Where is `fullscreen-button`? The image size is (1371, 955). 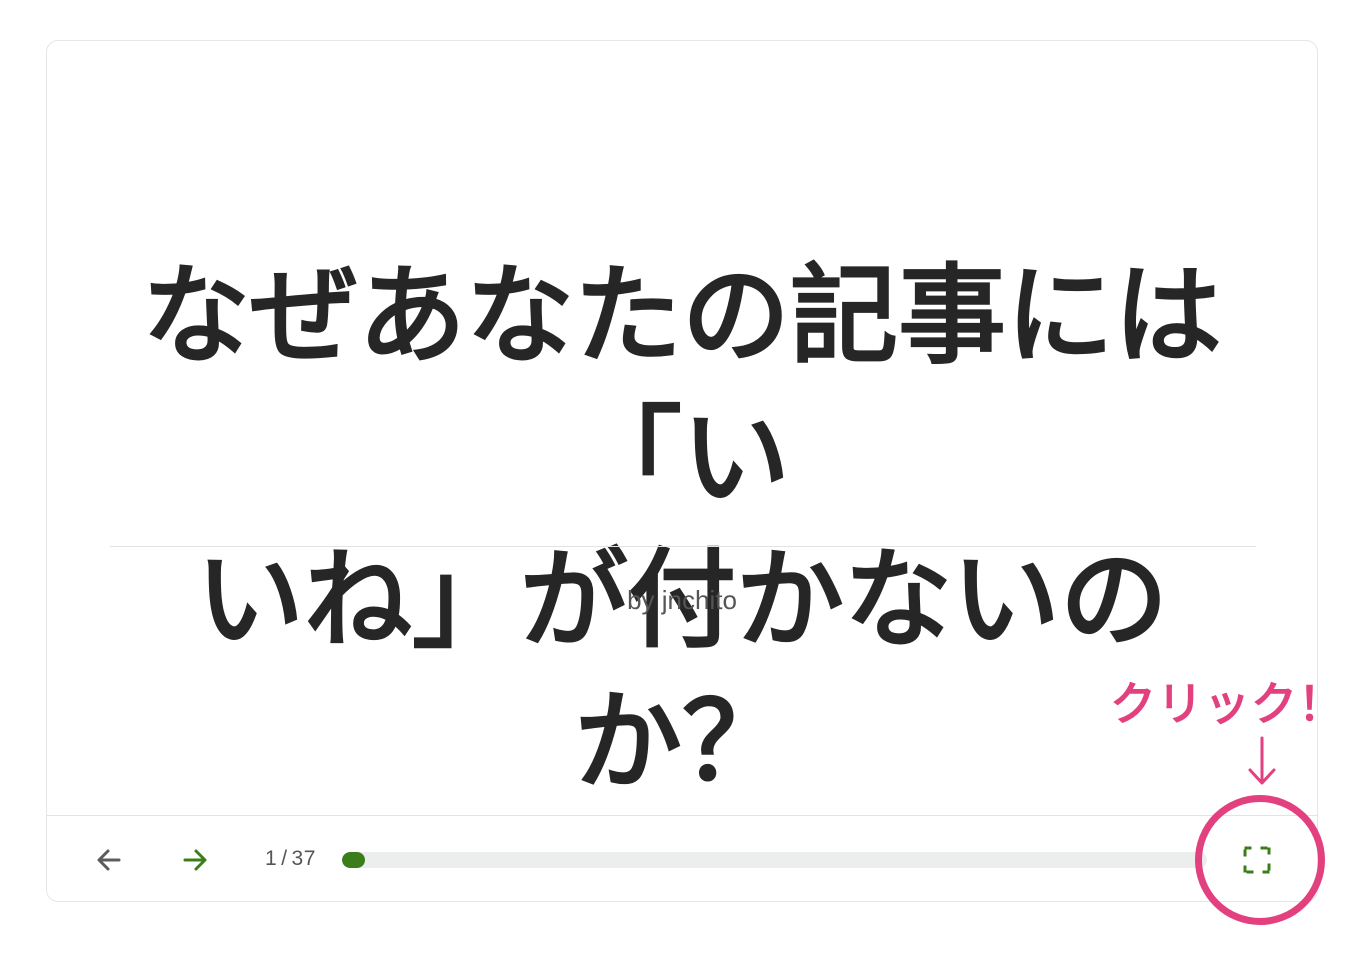
fullscreen-button is located at coordinates (1257, 860).